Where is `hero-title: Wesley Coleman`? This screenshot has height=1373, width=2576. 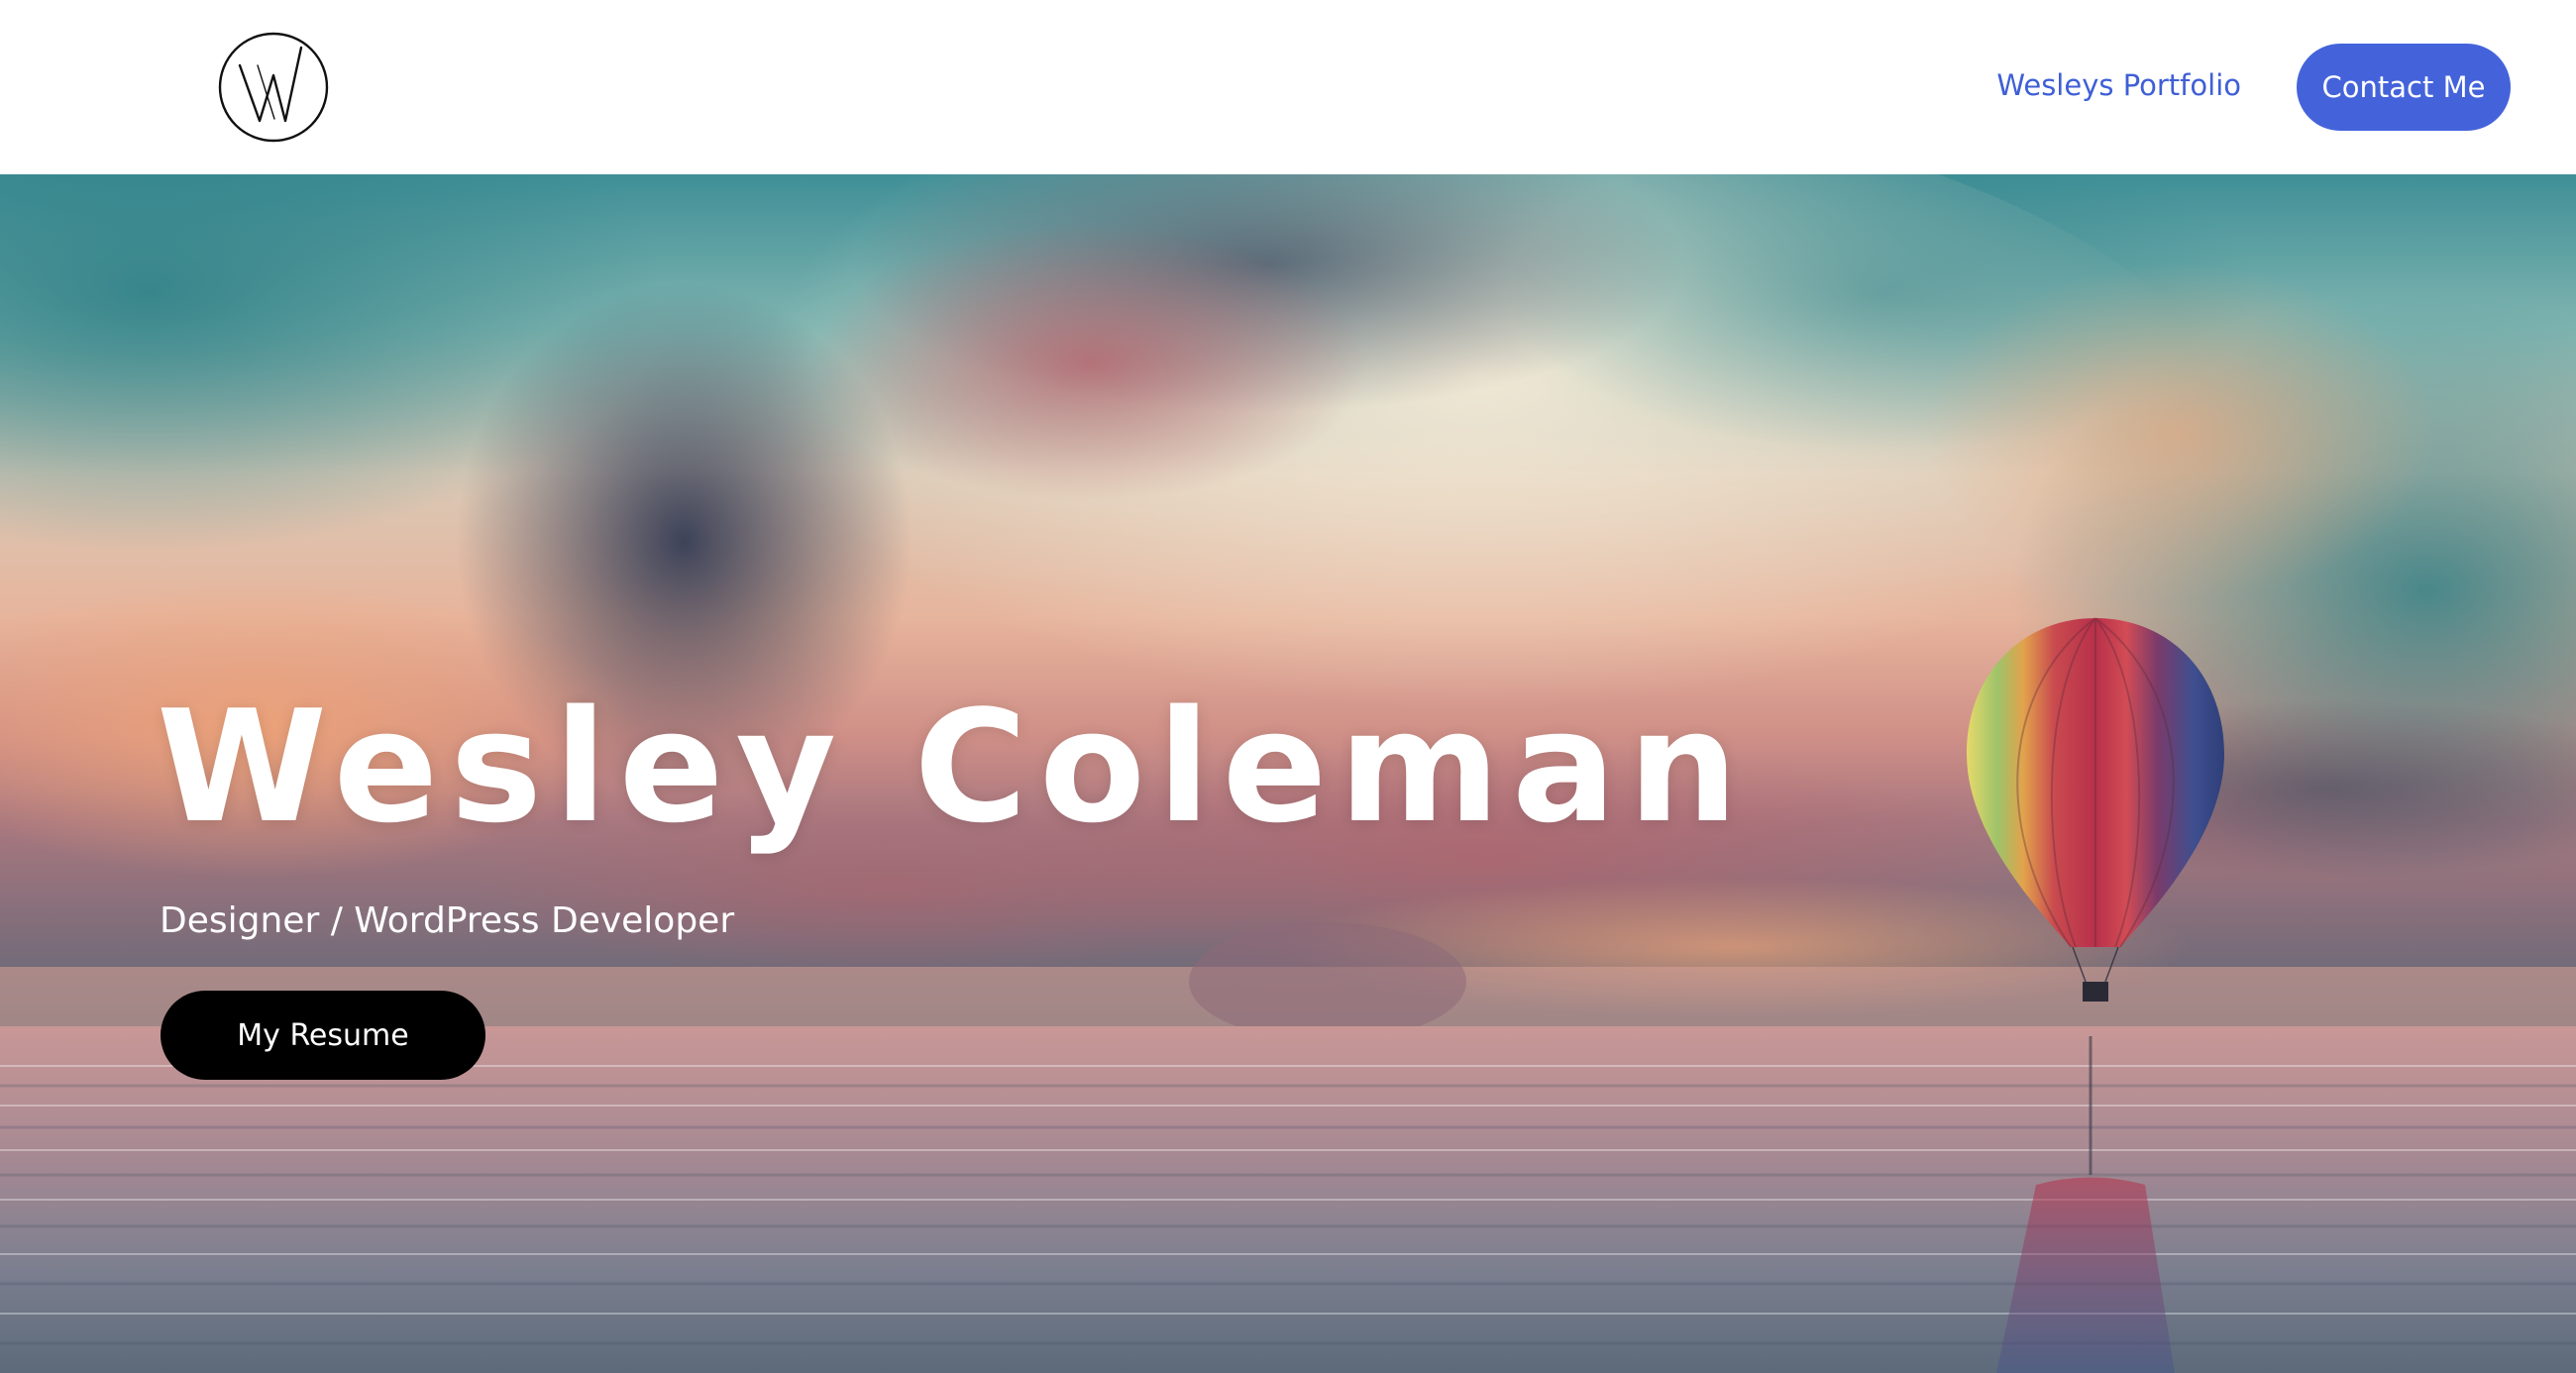 hero-title: Wesley Coleman is located at coordinates (954, 767).